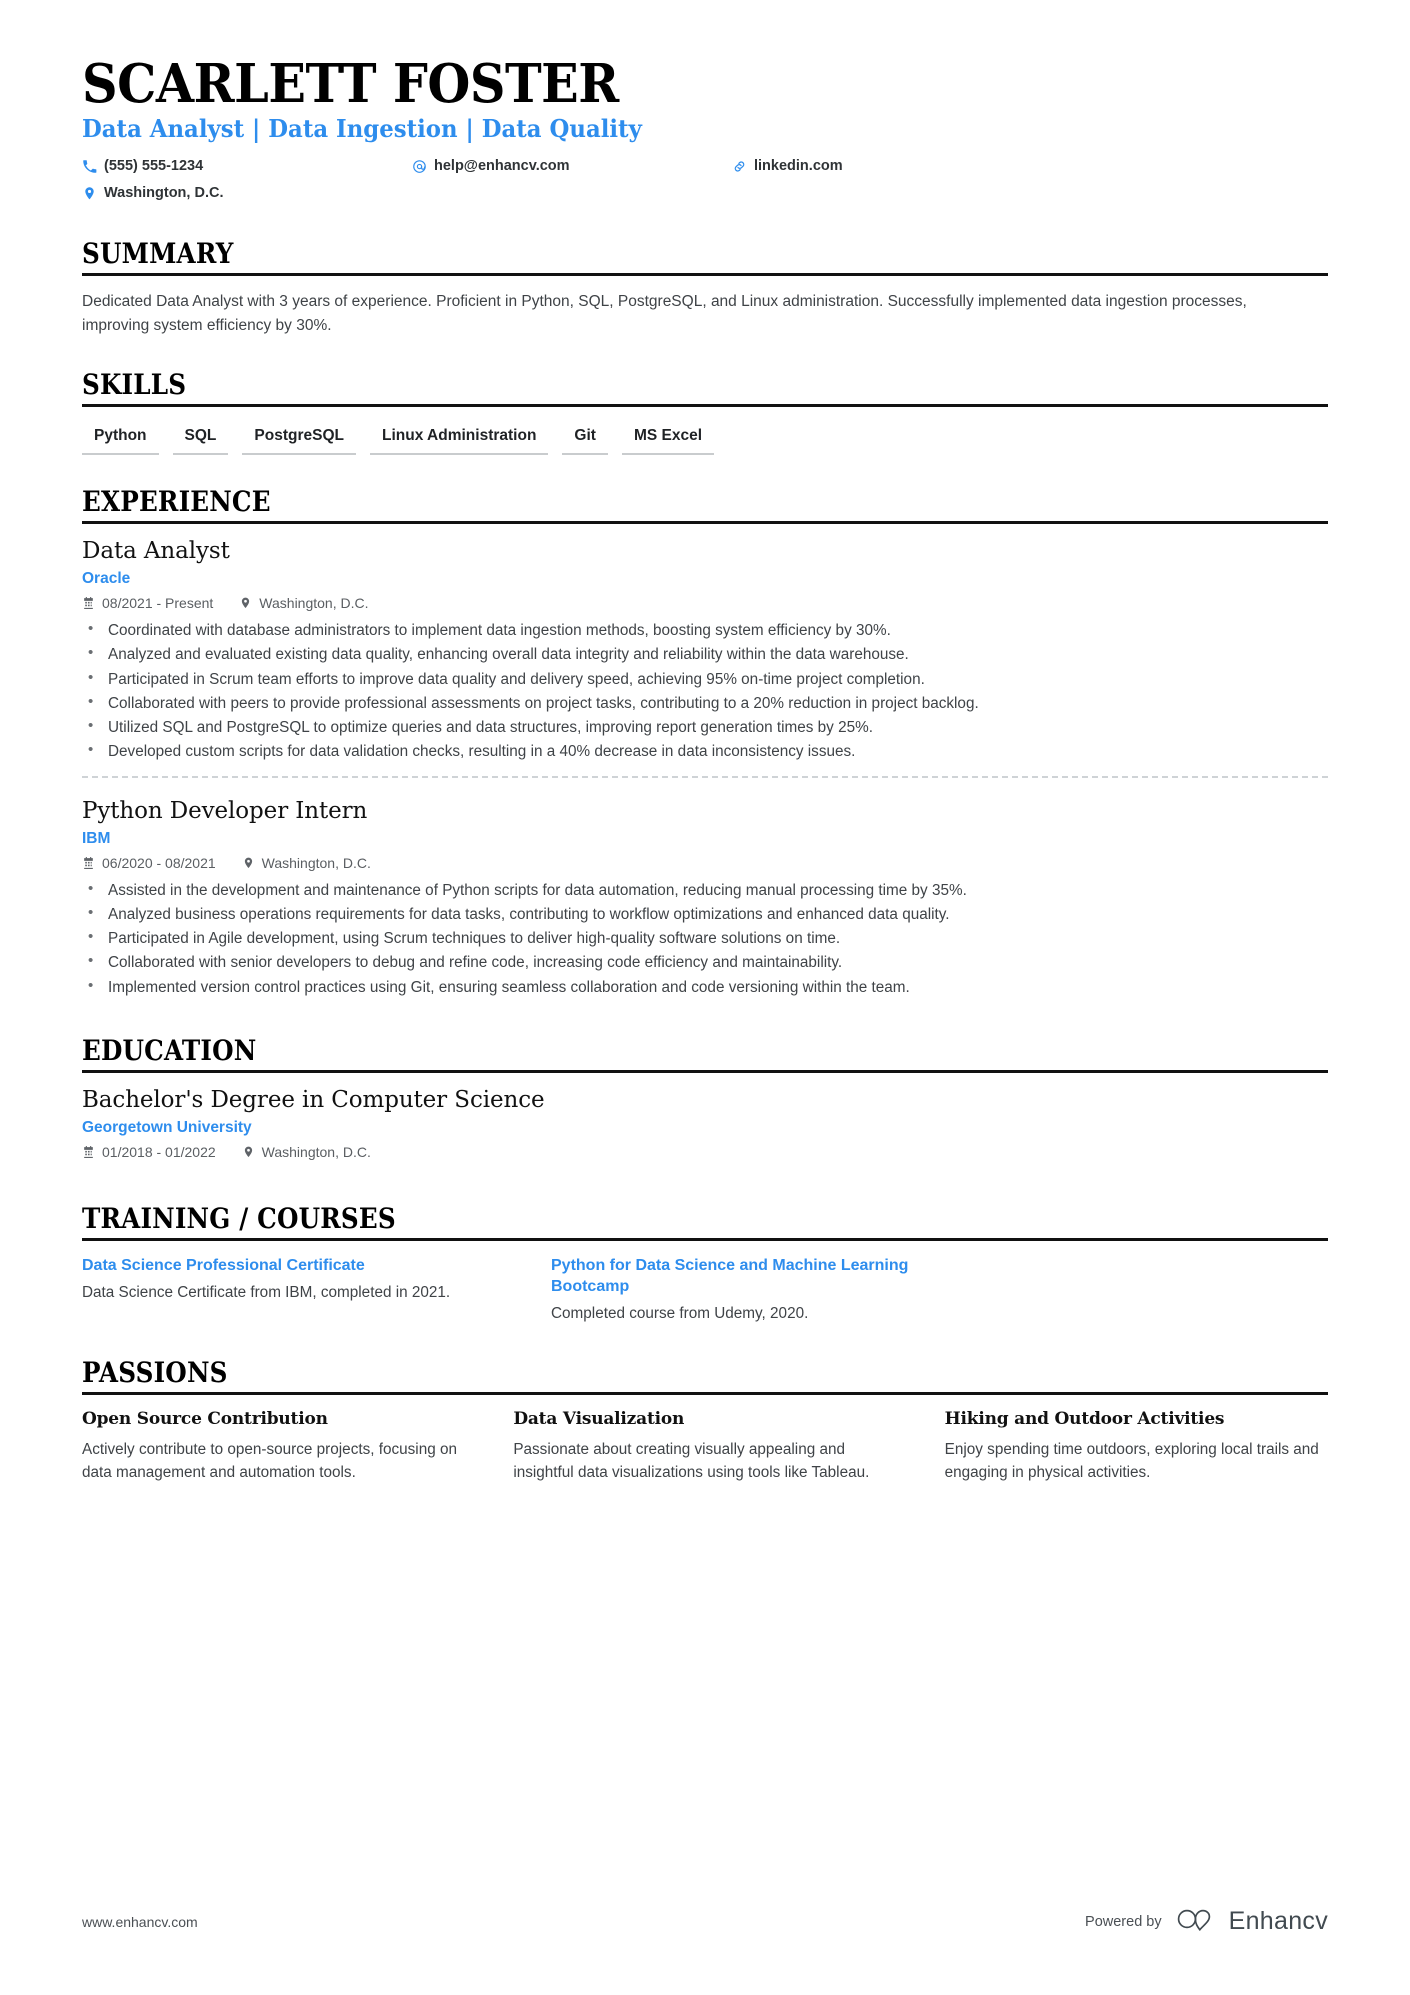 The width and height of the screenshot is (1410, 1995). What do you see at coordinates (313, 1099) in the screenshot?
I see `education-degree: Bachelor's Degree in Computer Science` at bounding box center [313, 1099].